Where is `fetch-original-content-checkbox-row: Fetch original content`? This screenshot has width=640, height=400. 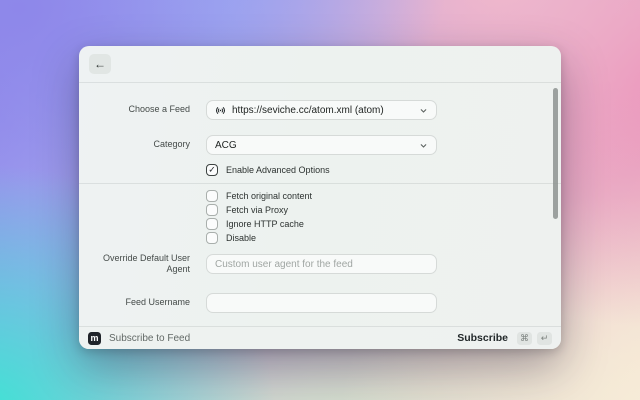 fetch-original-content-checkbox-row: Fetch original content is located at coordinates (320, 196).